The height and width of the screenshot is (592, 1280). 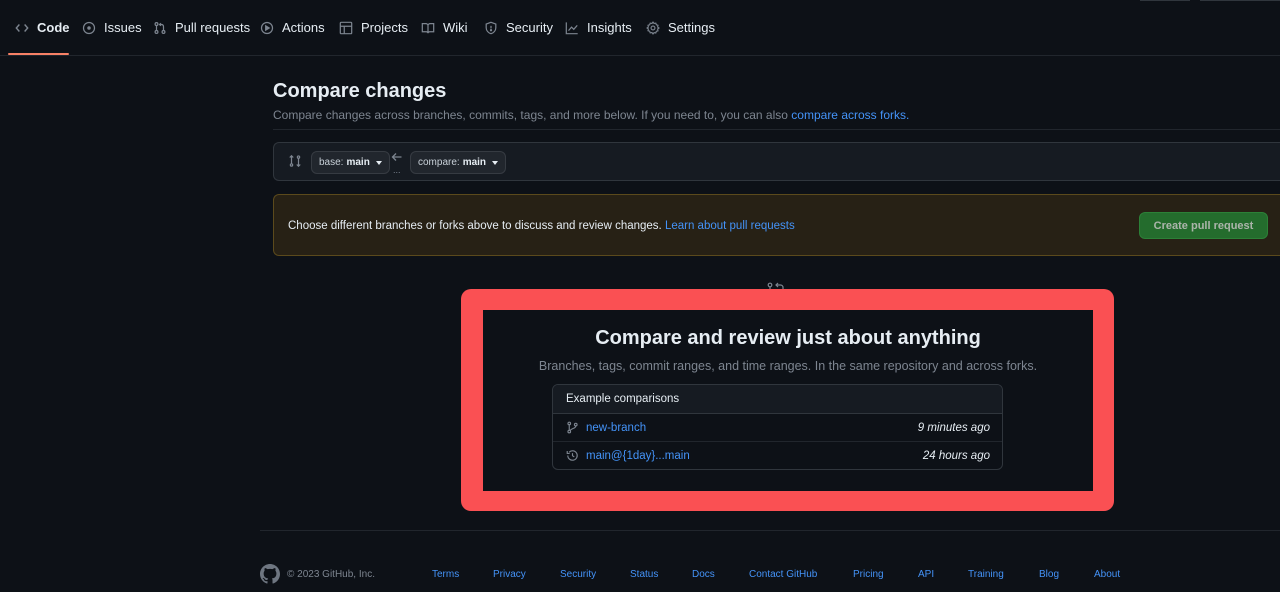 I want to click on footer-link-terms: Terms, so click(x=445, y=574).